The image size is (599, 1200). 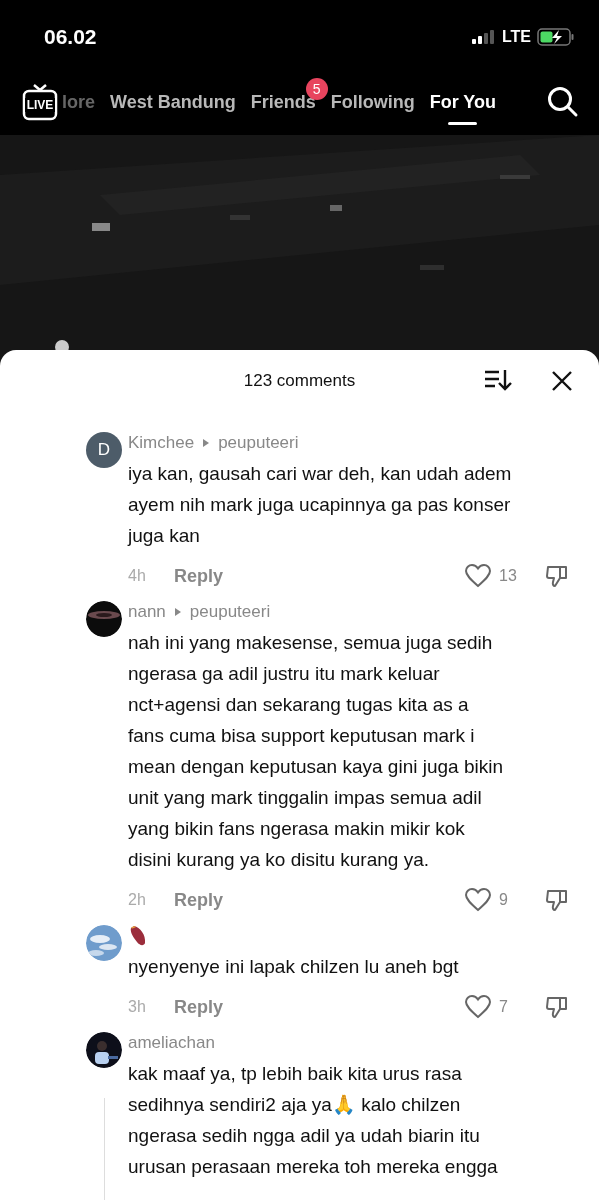 I want to click on signal-icon, so click(x=483, y=37).